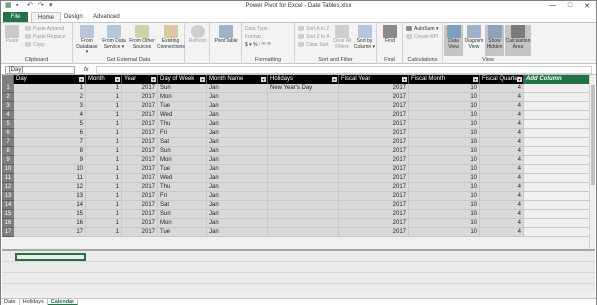  What do you see at coordinates (182, 97) in the screenshot?
I see `cell-day-of-week: Mon` at bounding box center [182, 97].